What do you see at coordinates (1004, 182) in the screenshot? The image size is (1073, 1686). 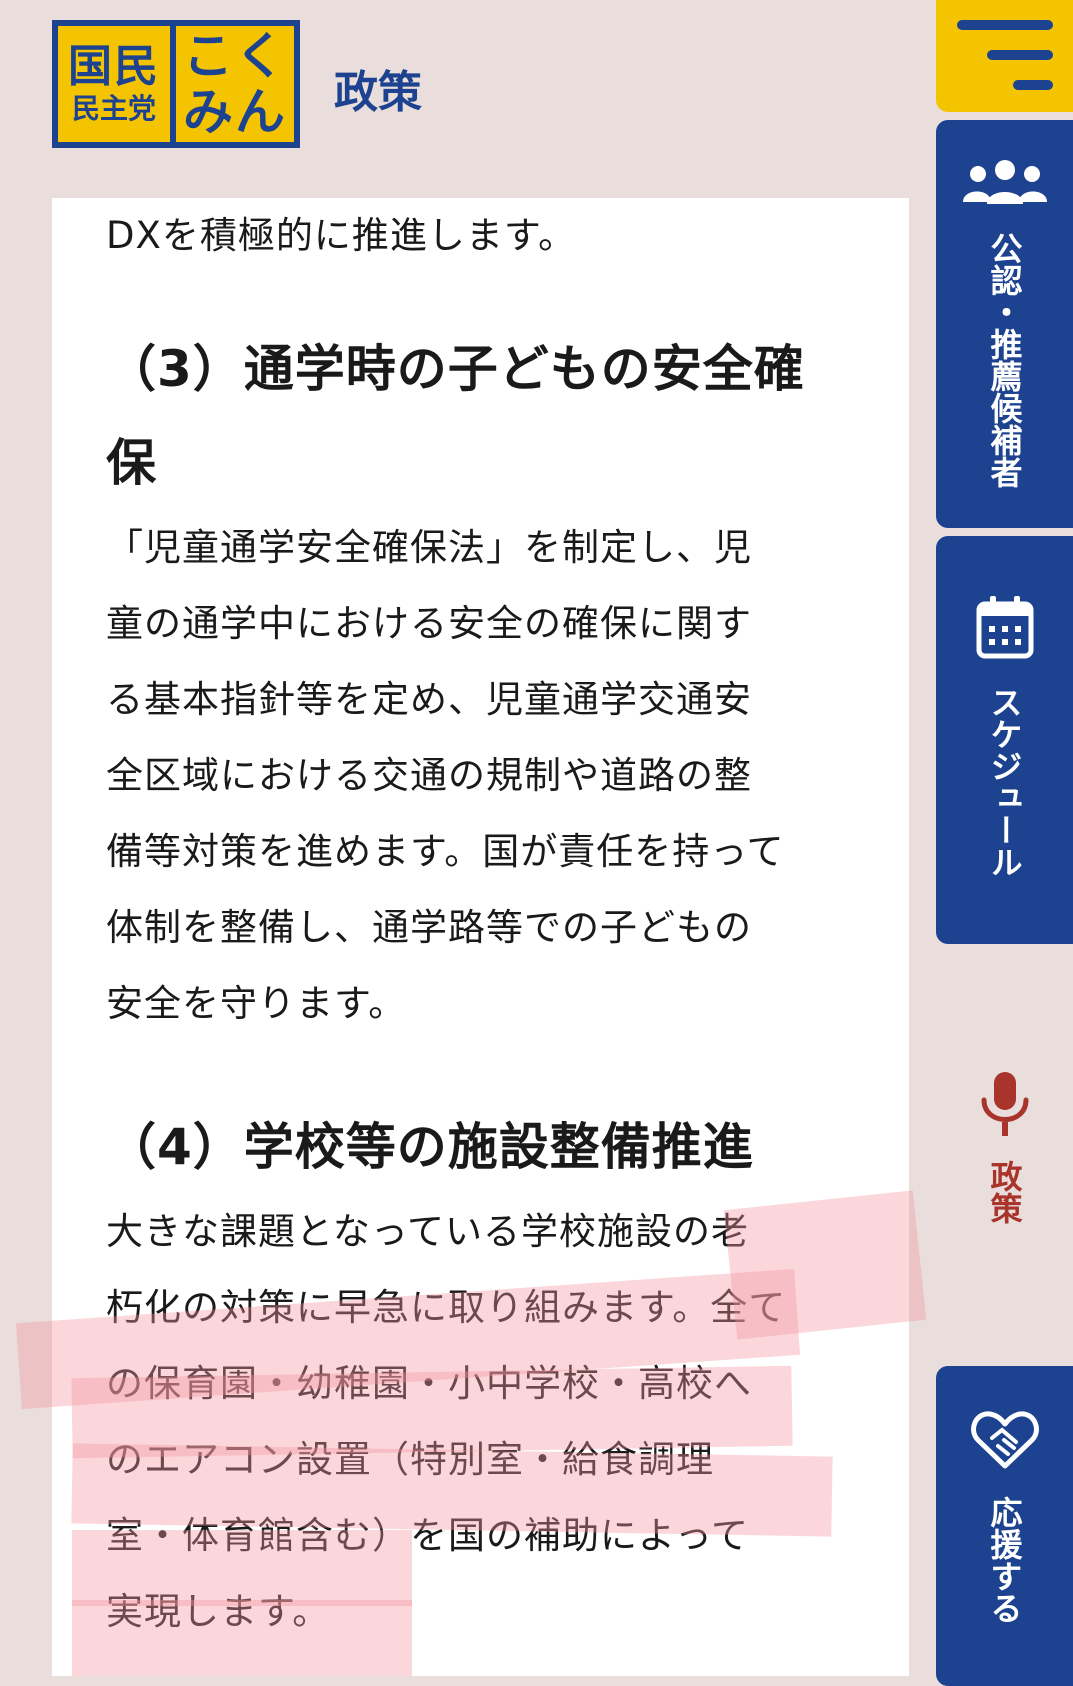 I see `people-group-icon` at bounding box center [1004, 182].